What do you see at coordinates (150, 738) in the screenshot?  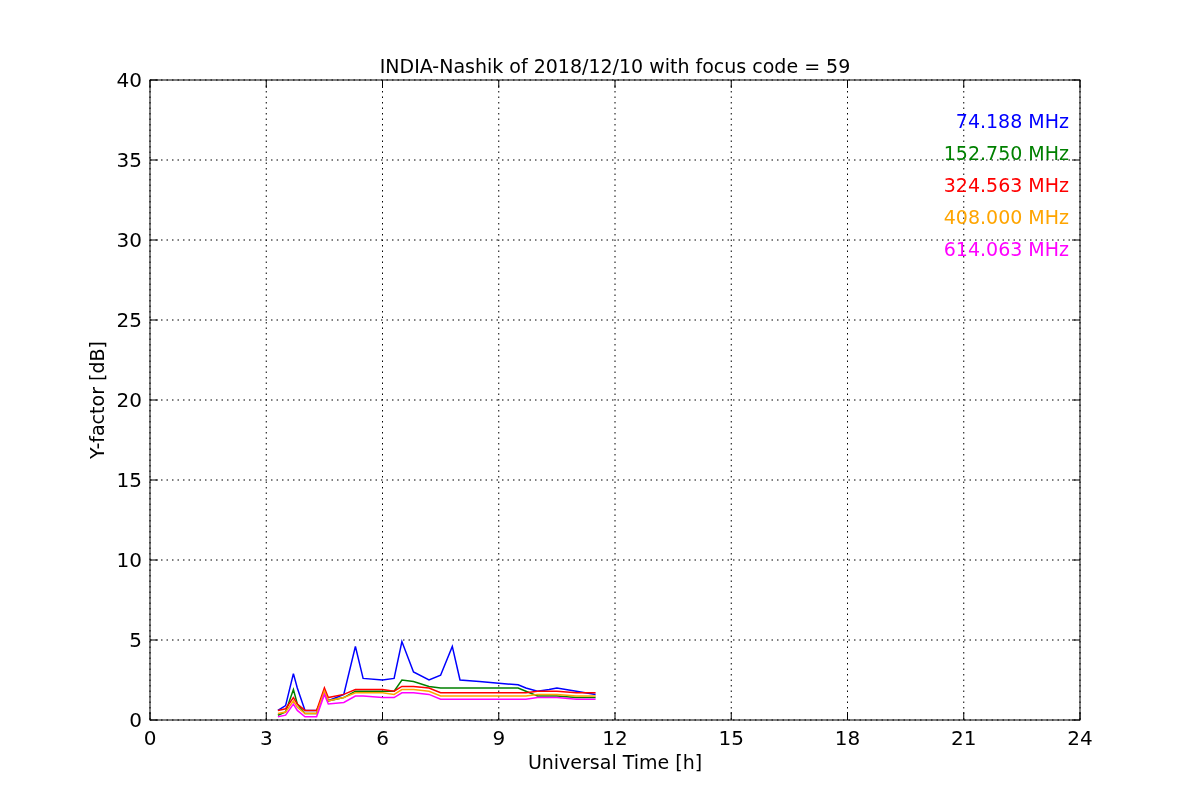 I see `x-tick-label: 0` at bounding box center [150, 738].